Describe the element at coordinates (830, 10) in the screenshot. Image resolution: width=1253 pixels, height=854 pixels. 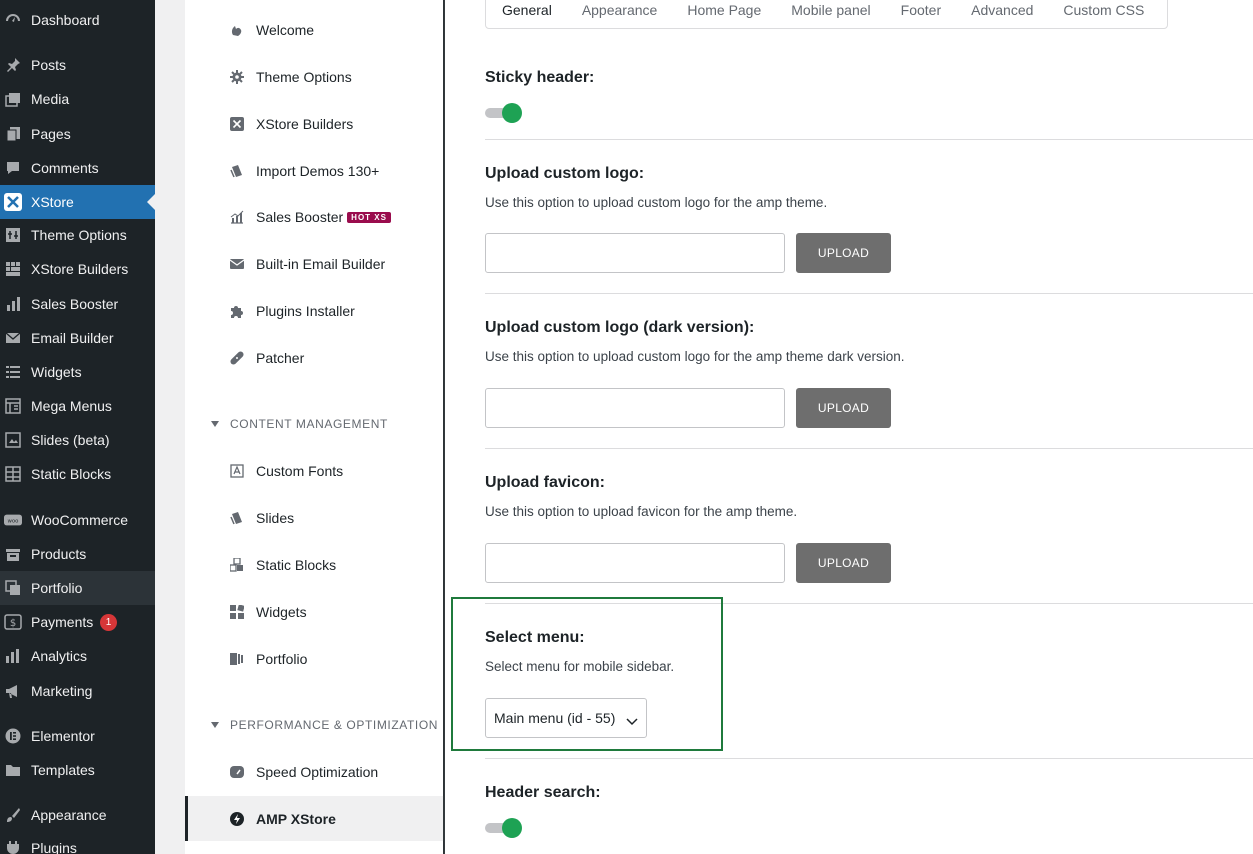
I see `tab-mobile-panel: Mobile panel` at that location.